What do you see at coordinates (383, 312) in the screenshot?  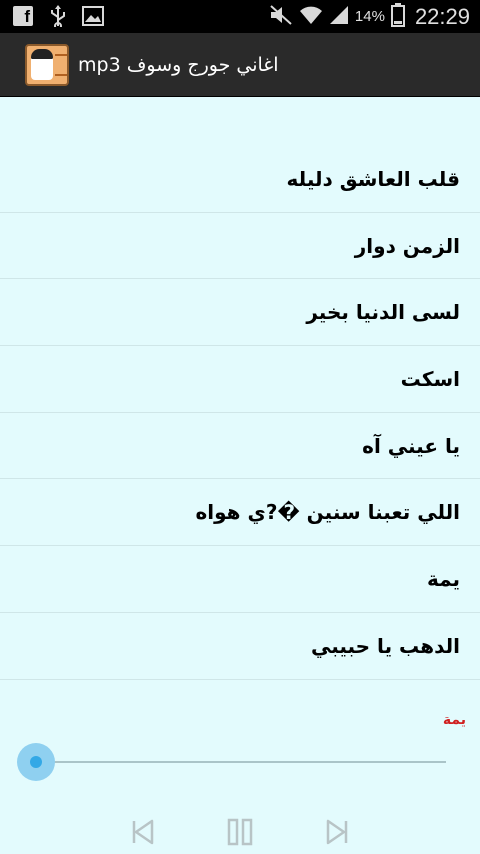 I see `song-title: لسى الدنيا بخير` at bounding box center [383, 312].